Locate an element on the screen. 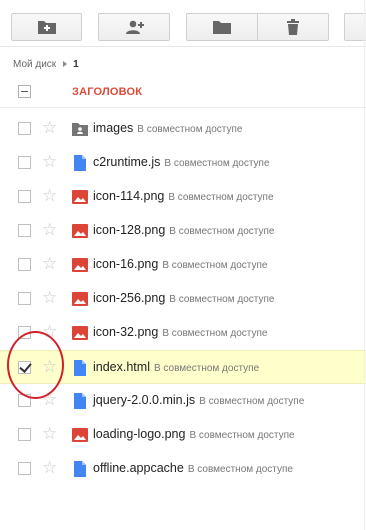  red-circle-annotation is located at coordinates (35, 365).